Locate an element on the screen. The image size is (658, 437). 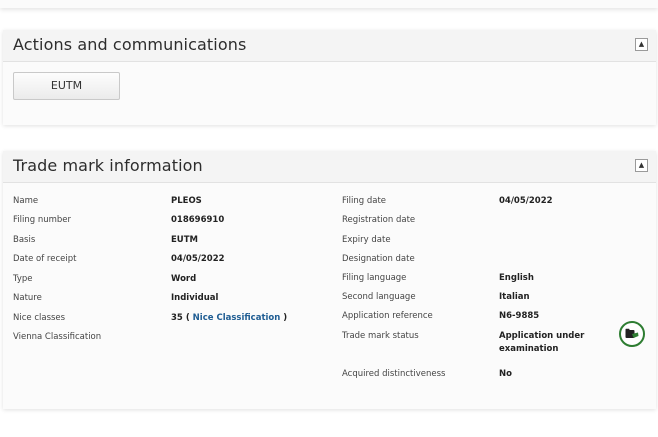
filing-number-label: Filing number is located at coordinates (42, 220).